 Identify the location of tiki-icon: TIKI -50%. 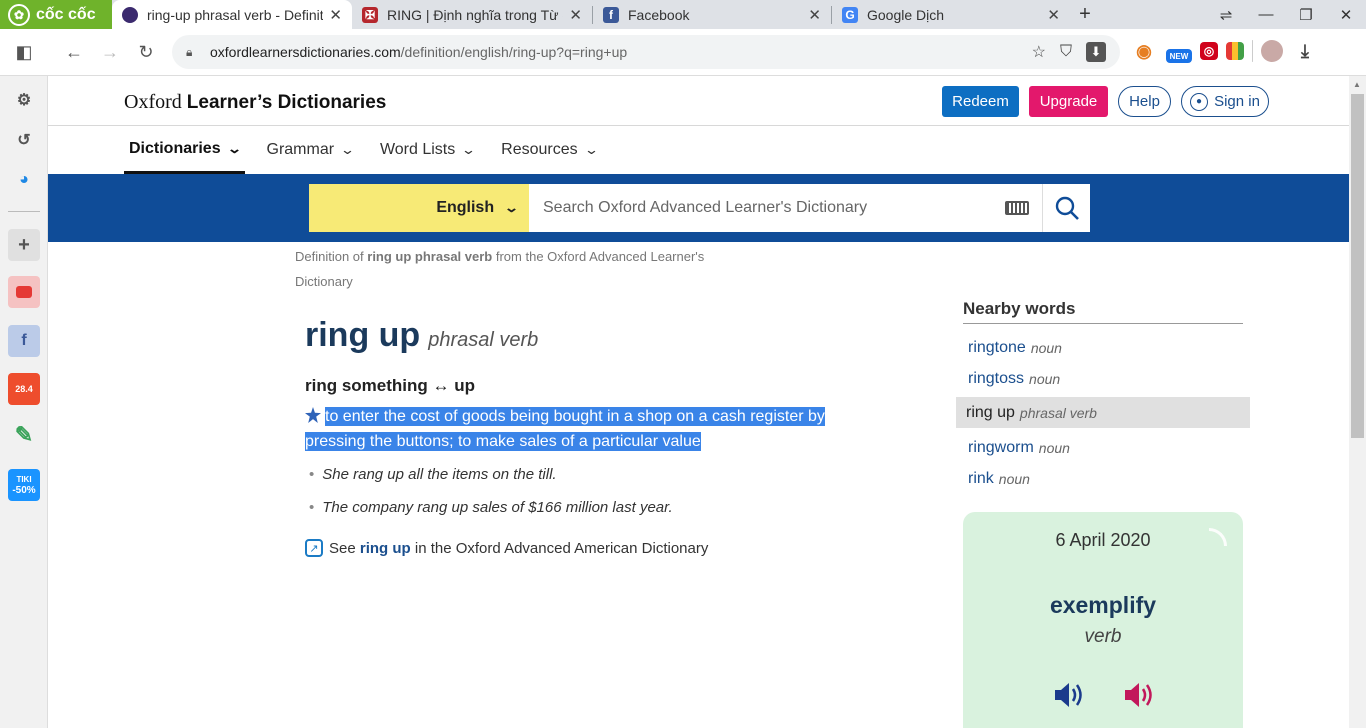
(24, 485).